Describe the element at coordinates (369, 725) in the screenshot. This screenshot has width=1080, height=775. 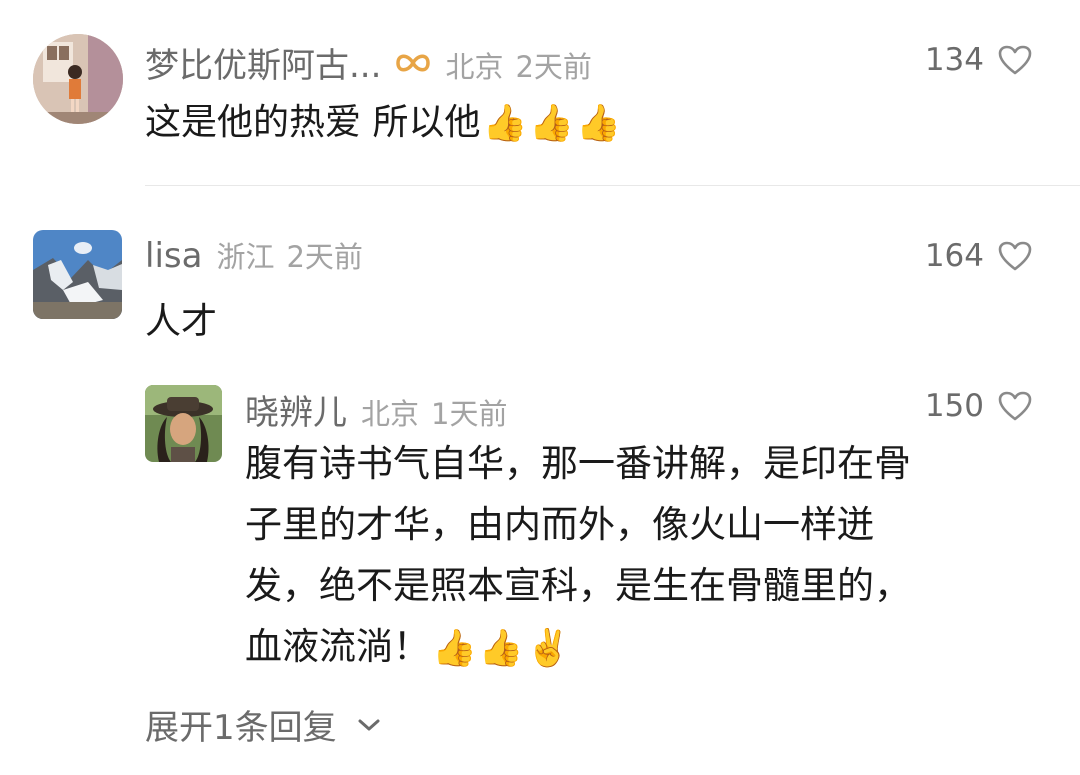
I see `chevron-down-icon` at that location.